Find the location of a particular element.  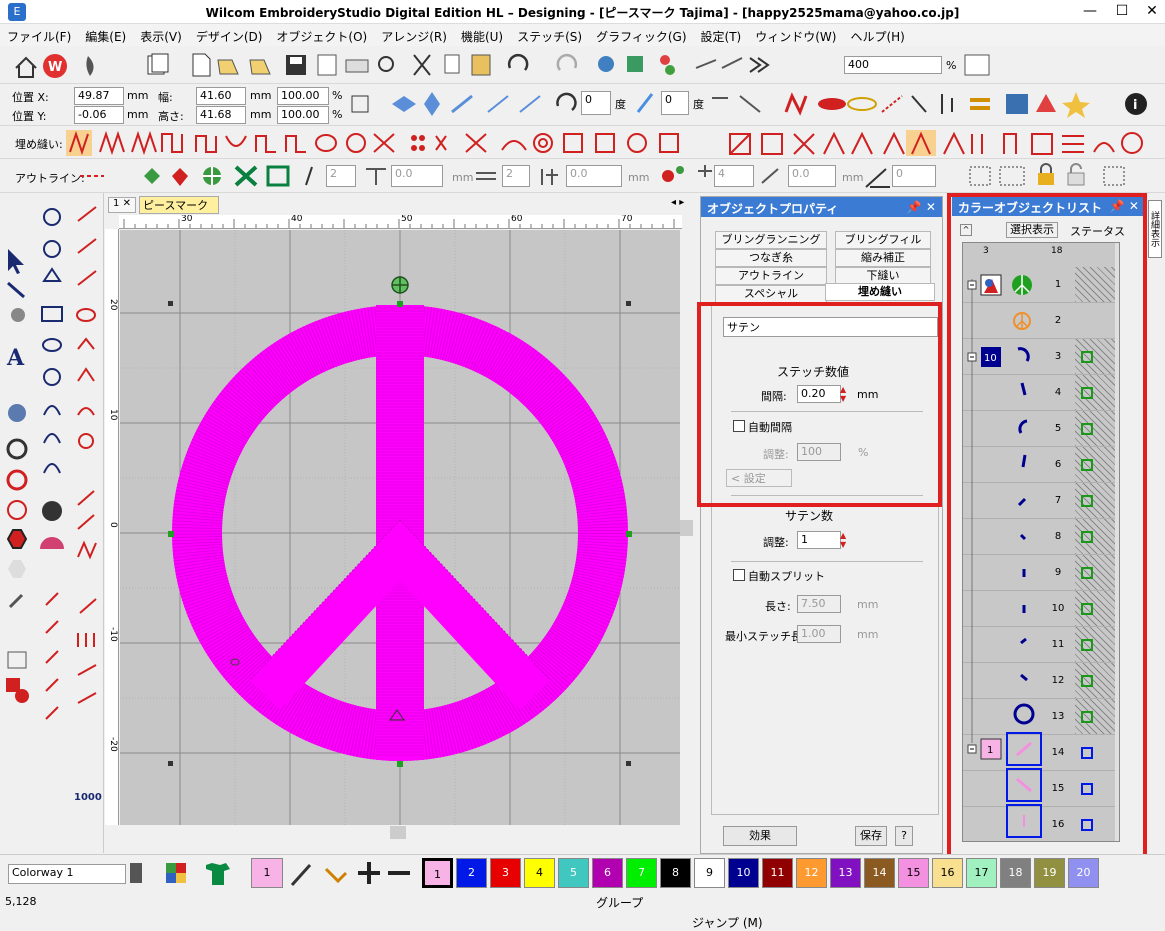

main-toolbar: W 400 % is located at coordinates (582, 65).